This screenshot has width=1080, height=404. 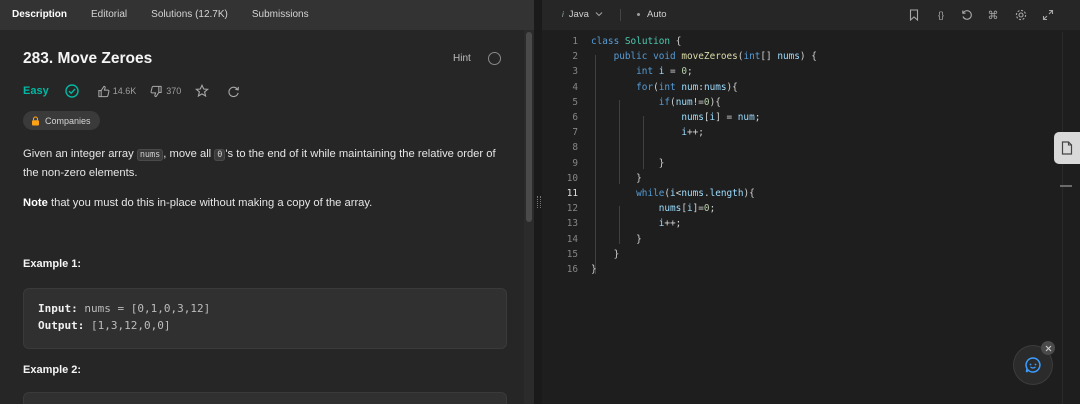 What do you see at coordinates (664, 72) in the screenshot?
I see `code-text: int i = 0;` at bounding box center [664, 72].